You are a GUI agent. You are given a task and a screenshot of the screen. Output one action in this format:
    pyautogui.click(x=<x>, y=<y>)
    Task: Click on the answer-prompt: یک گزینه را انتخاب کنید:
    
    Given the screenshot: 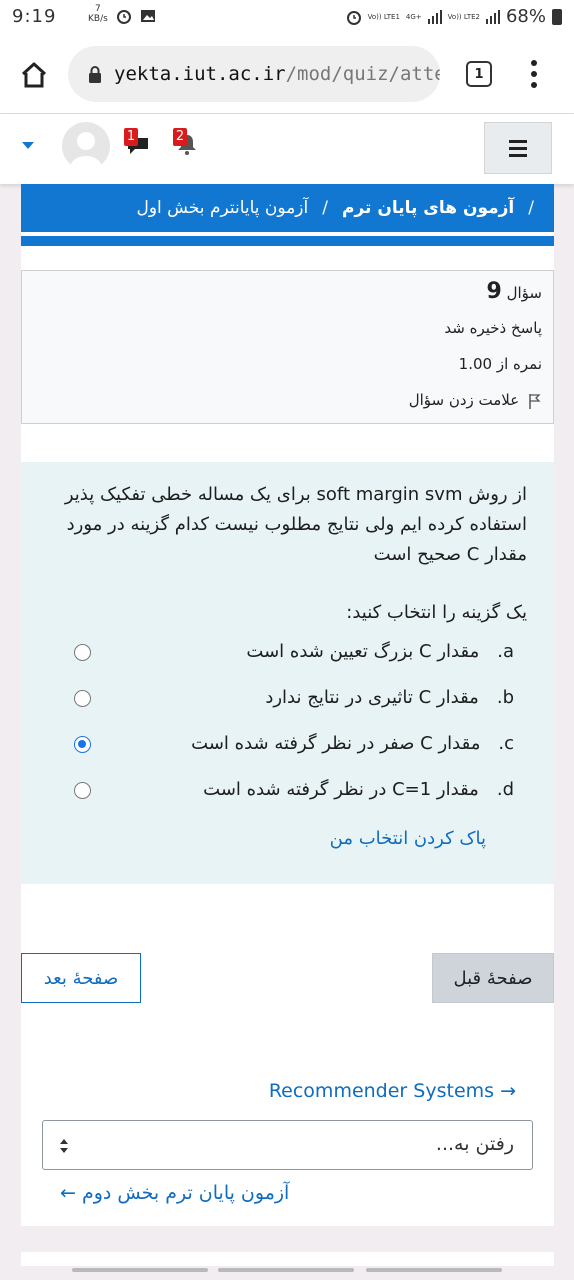 What is the action you would take?
    pyautogui.click(x=436, y=612)
    